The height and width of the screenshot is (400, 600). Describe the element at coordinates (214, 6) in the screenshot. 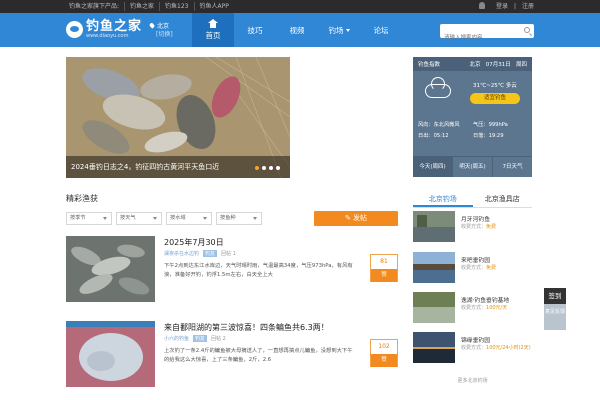

I see `product-link-app: 钓鱼人APP` at that location.